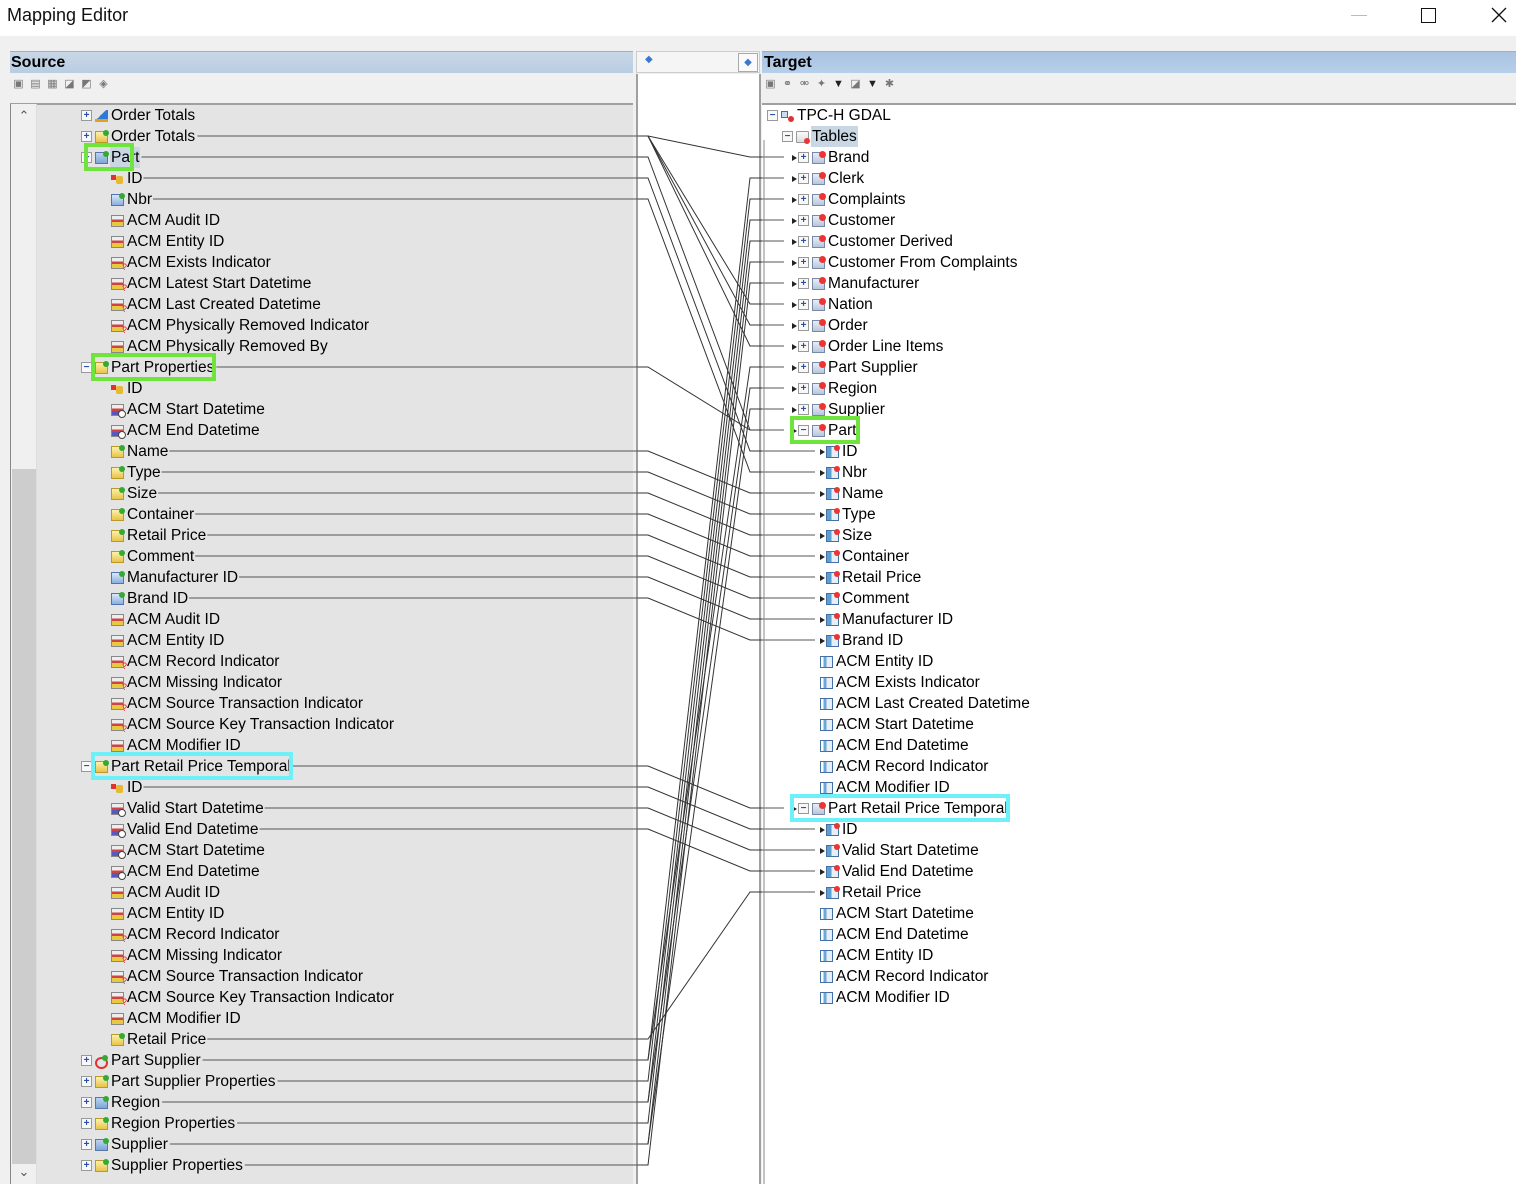 This screenshot has height=1184, width=1516. I want to click on scroll-down-icon: ⌄, so click(24, 1172).